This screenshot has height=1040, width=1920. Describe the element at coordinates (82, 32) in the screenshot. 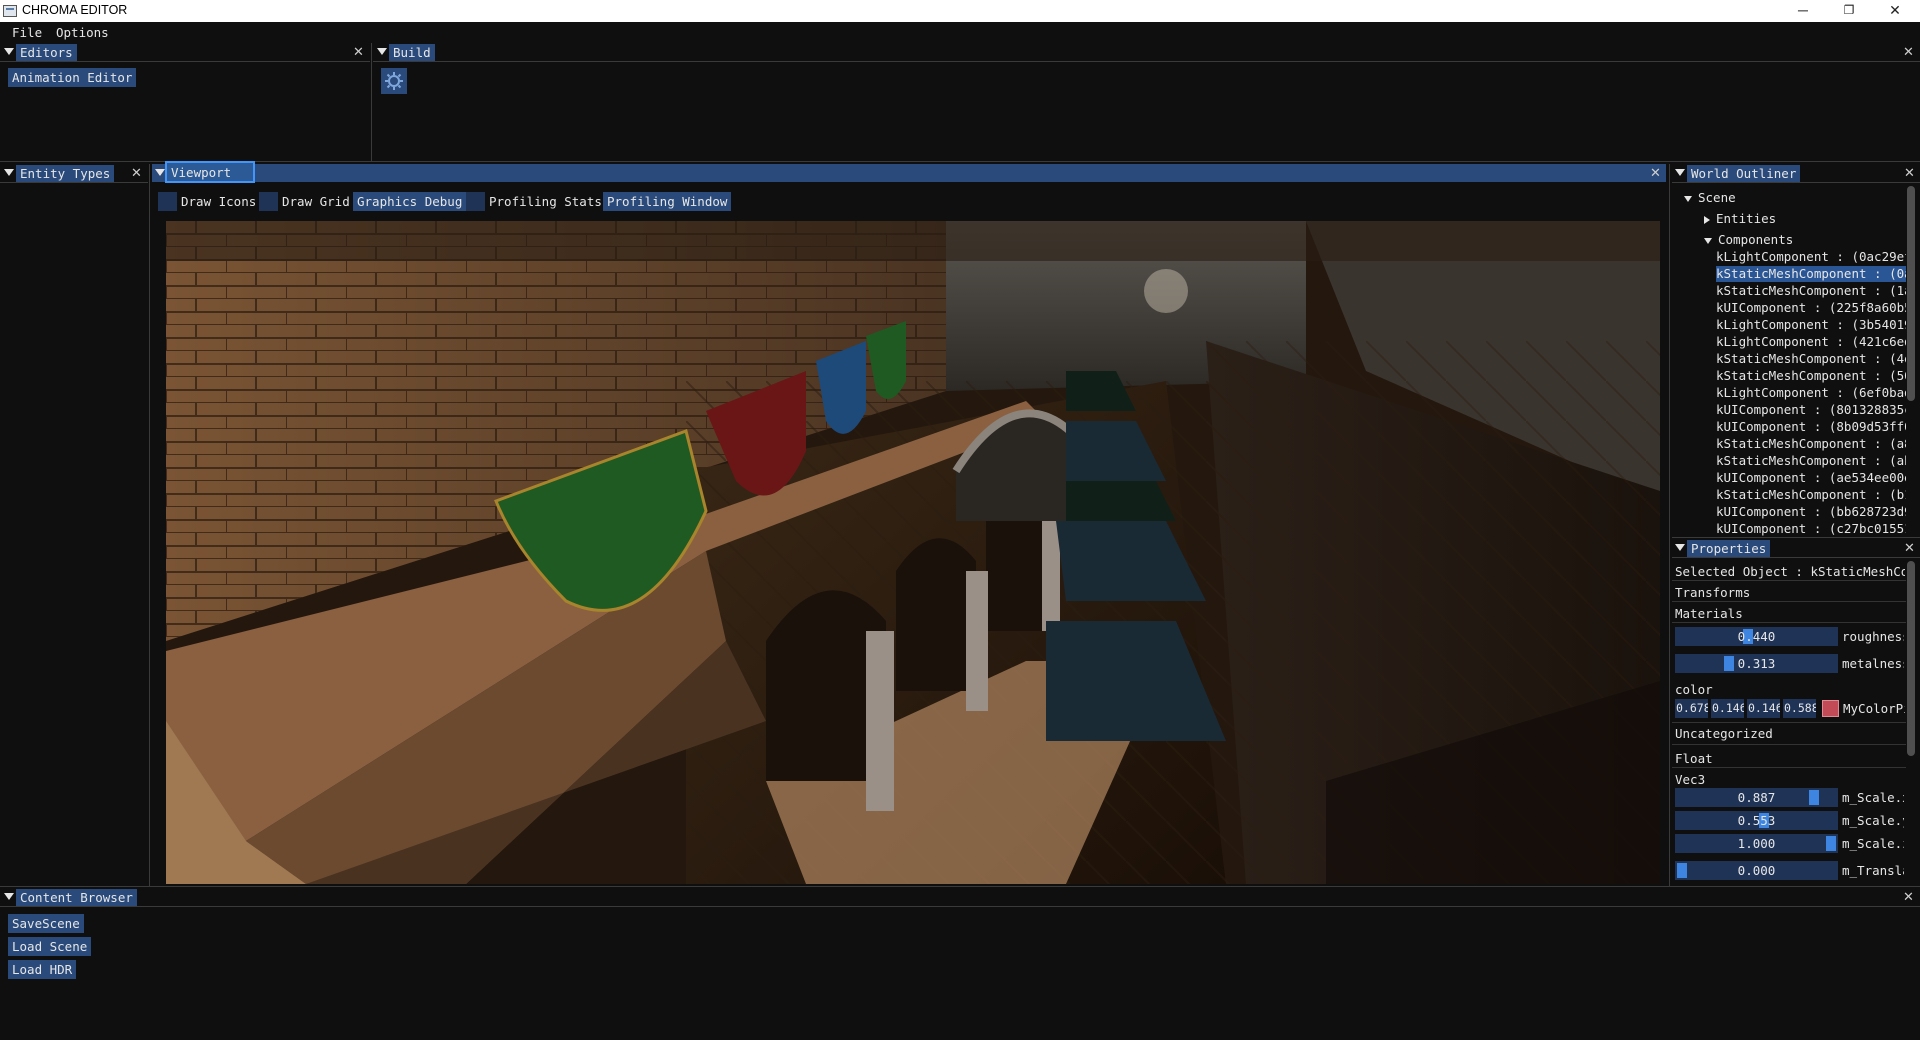

I see `menu-options: Options` at that location.